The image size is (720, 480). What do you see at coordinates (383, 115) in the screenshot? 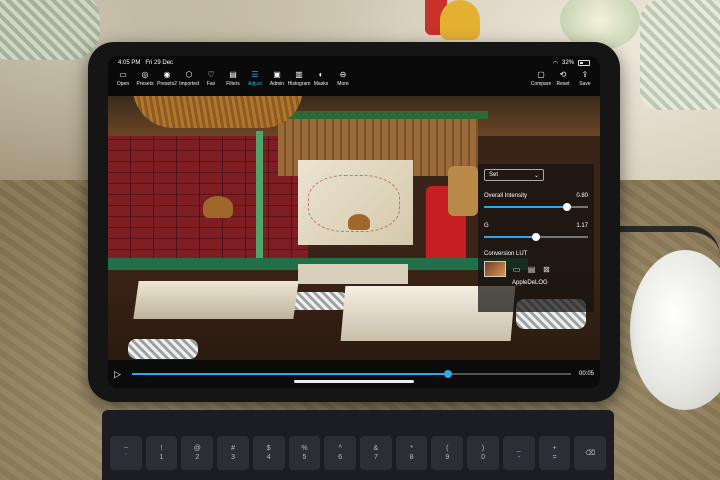
I see `video-green-trim` at bounding box center [383, 115].